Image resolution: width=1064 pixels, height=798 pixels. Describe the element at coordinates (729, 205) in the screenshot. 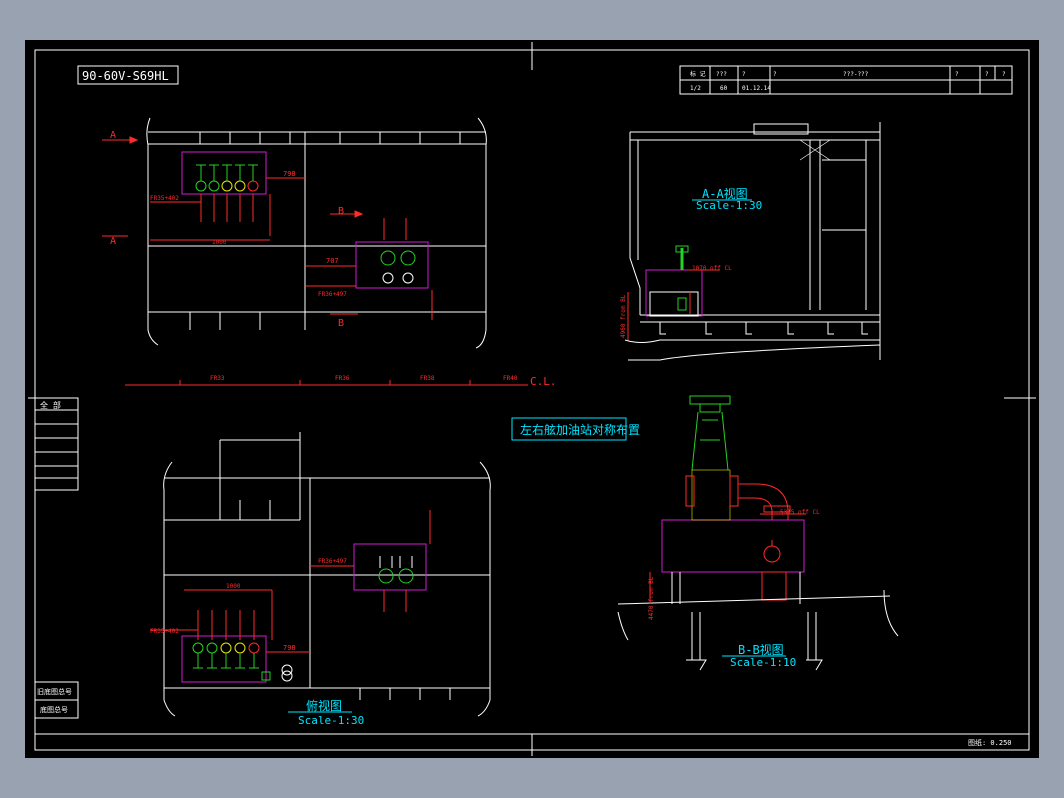

I see `aa-view-scale: Scale-1:30` at that location.